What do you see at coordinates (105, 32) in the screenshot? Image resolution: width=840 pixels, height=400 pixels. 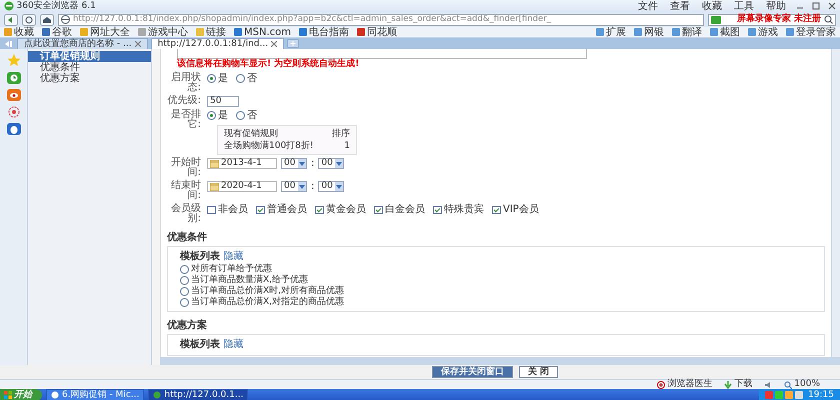 I see `bookmark-link: 网址大全` at bounding box center [105, 32].